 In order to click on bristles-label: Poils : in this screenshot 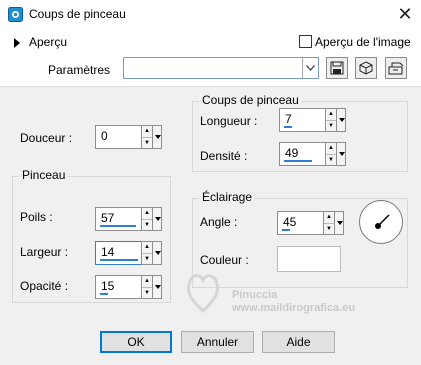, I will do `click(36, 217)`.